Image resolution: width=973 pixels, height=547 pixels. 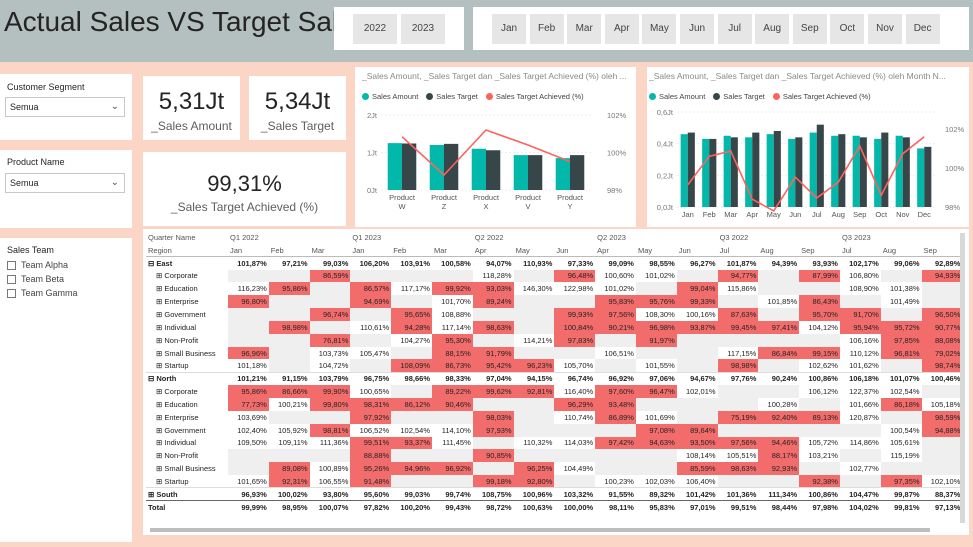 I want to click on month-button: Dec, so click(x=922, y=29).